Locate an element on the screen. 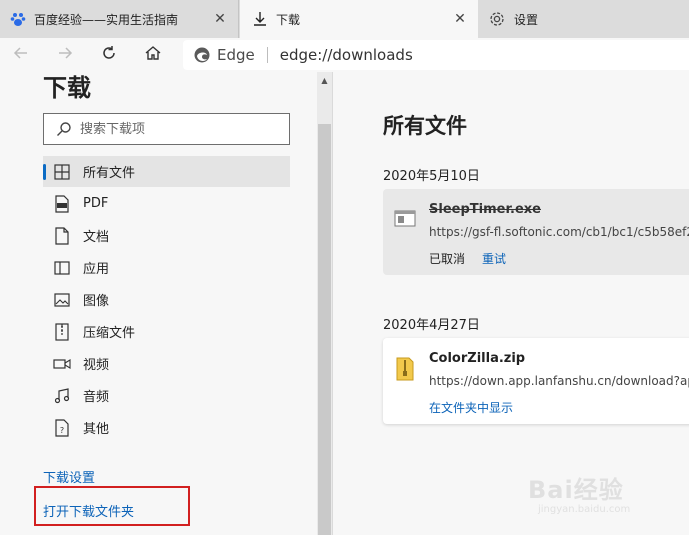  gear-icon is located at coordinates (497, 19).